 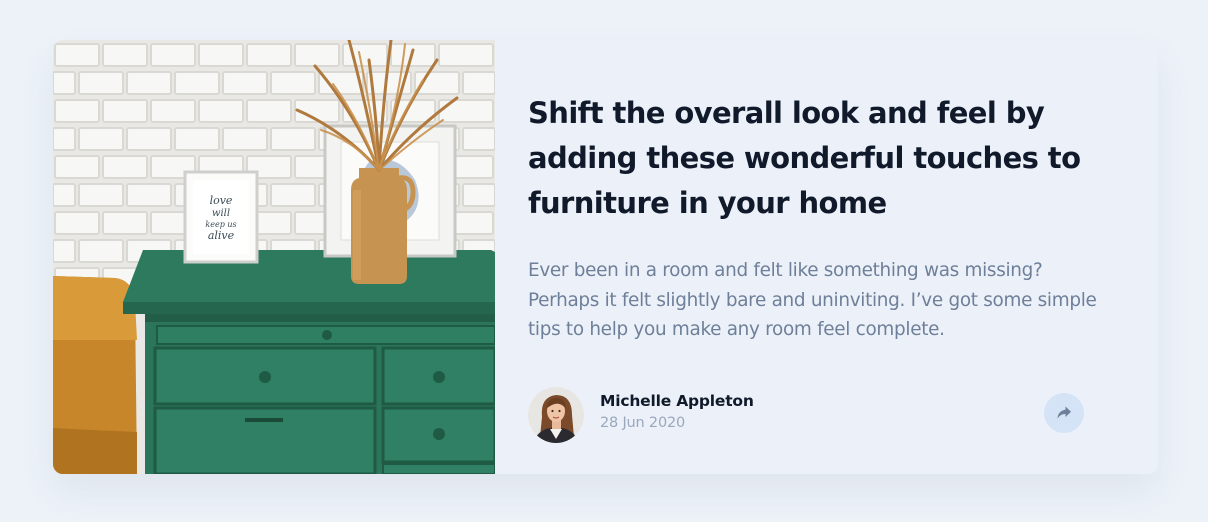 What do you see at coordinates (677, 401) in the screenshot?
I see `author-name: Michelle Appleton` at bounding box center [677, 401].